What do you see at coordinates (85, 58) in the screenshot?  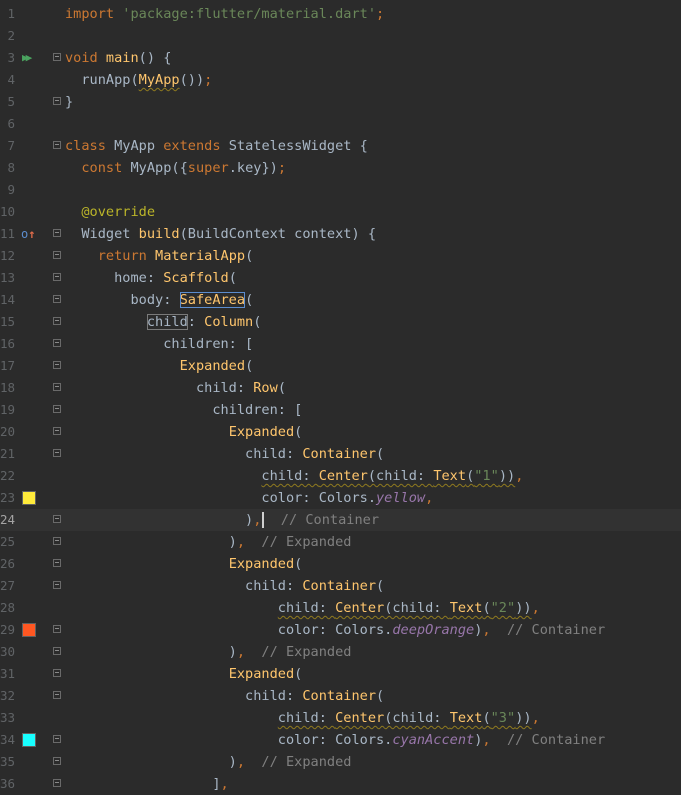 I see `code-token: void` at bounding box center [85, 58].